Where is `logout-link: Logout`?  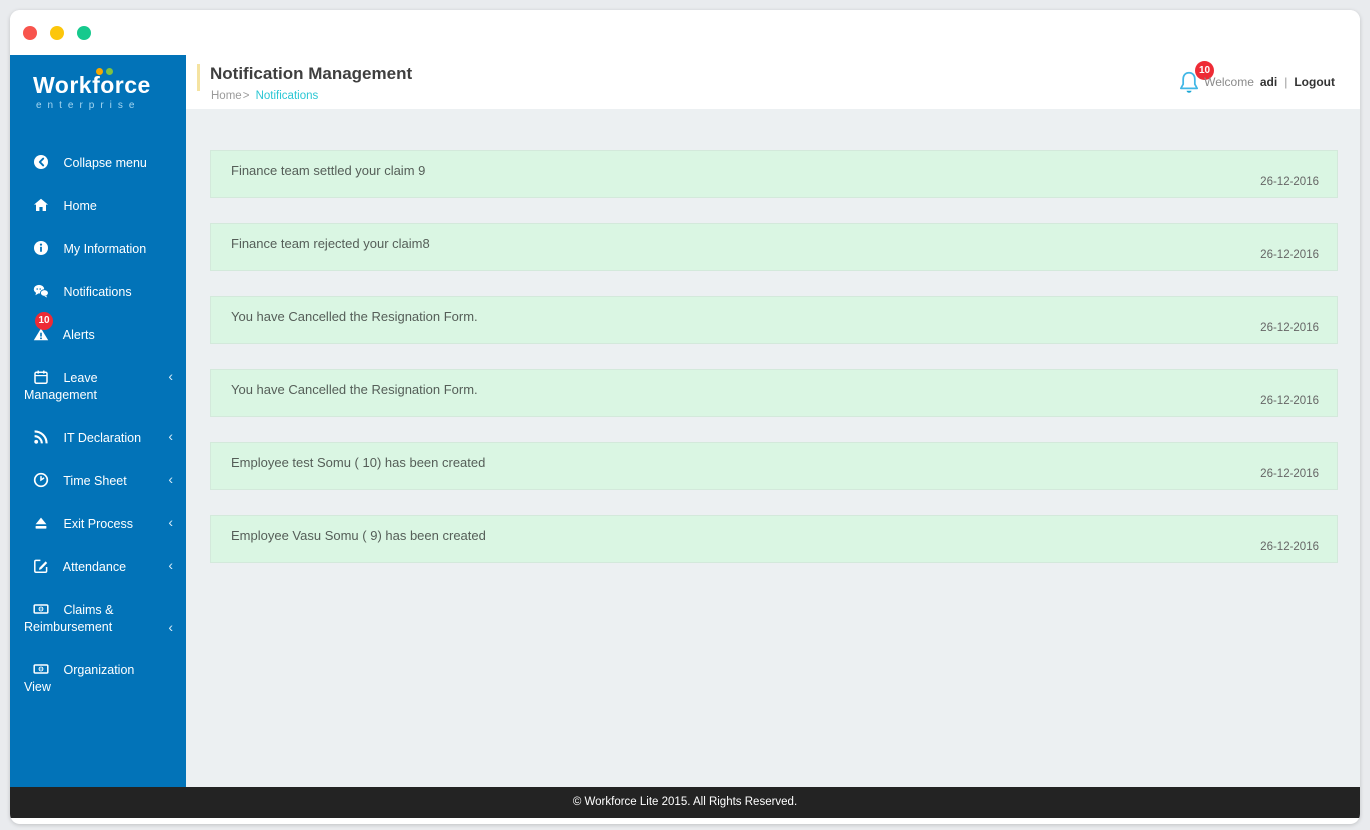 logout-link: Logout is located at coordinates (1314, 82).